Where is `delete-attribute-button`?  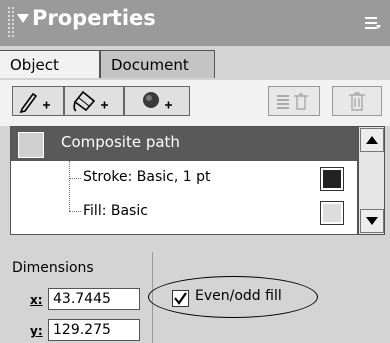
delete-attribute-button is located at coordinates (294, 101).